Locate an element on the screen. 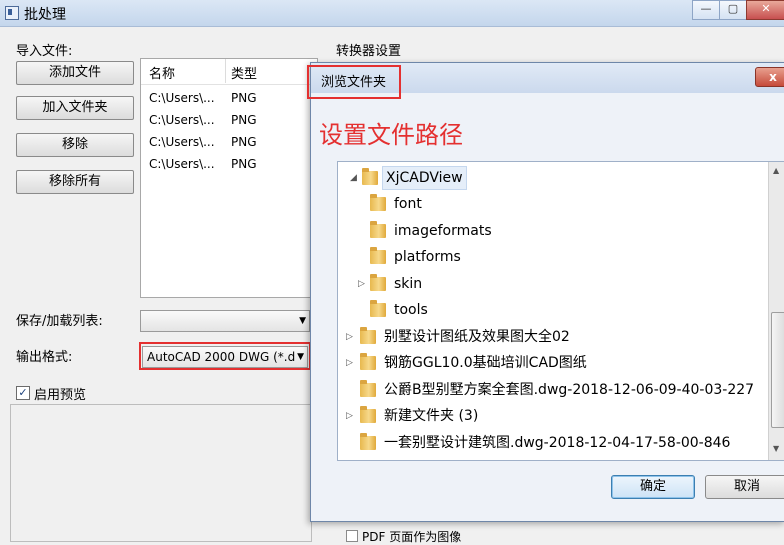  scroll-down-icon: ▼ is located at coordinates (776, 448).